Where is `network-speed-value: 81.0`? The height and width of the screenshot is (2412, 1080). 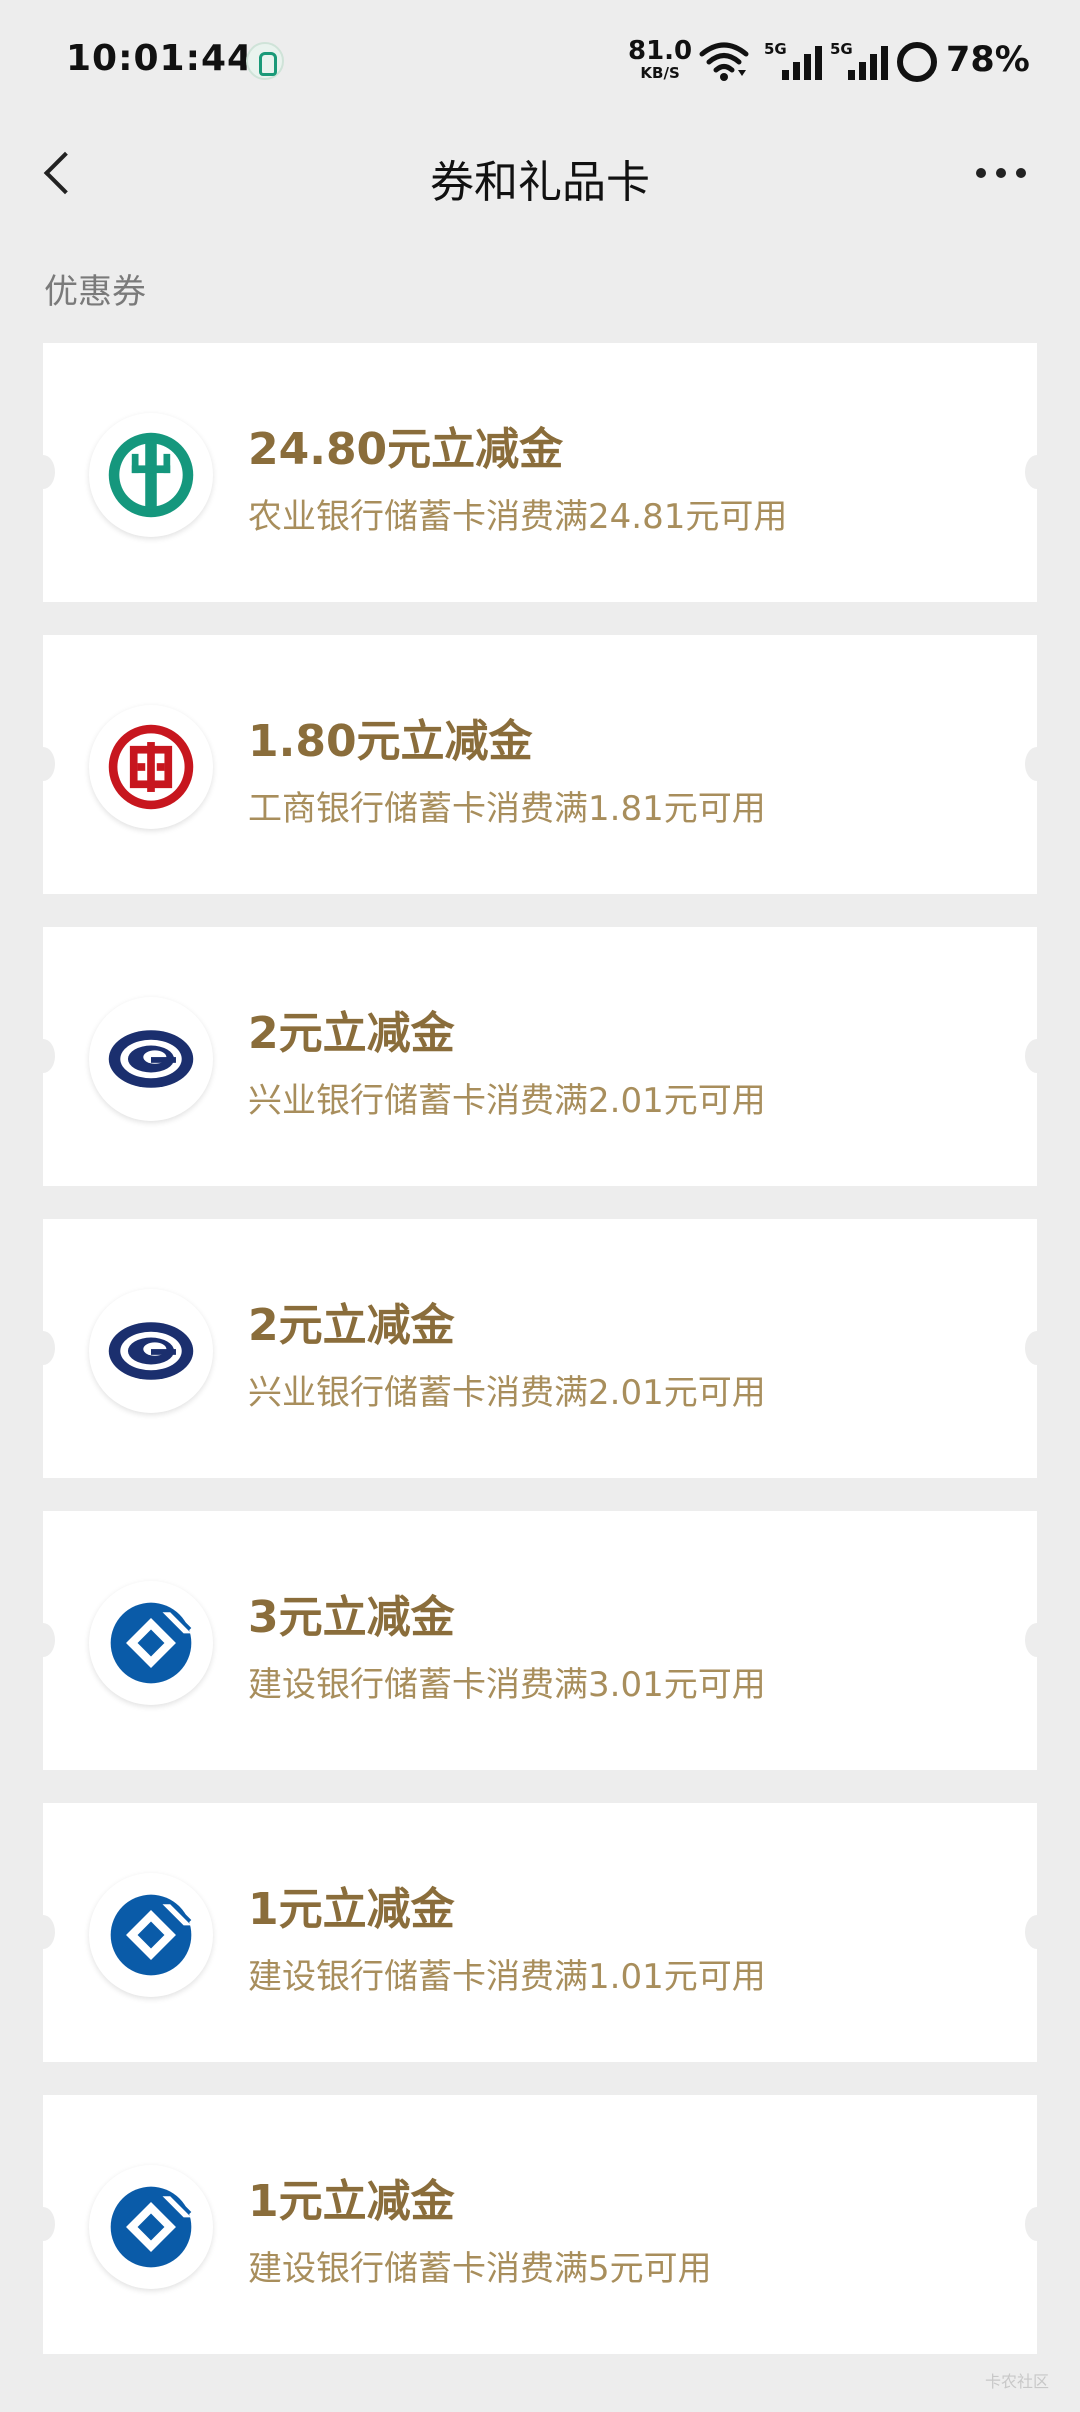
network-speed-value: 81.0 is located at coordinates (660, 51).